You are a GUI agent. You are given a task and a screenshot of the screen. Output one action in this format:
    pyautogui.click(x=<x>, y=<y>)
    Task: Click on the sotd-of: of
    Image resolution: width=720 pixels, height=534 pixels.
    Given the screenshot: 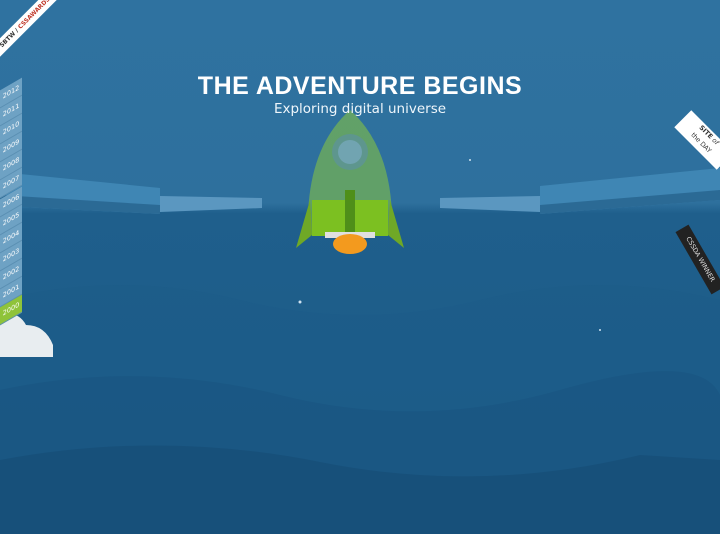 What is the action you would take?
    pyautogui.click(x=715, y=141)
    